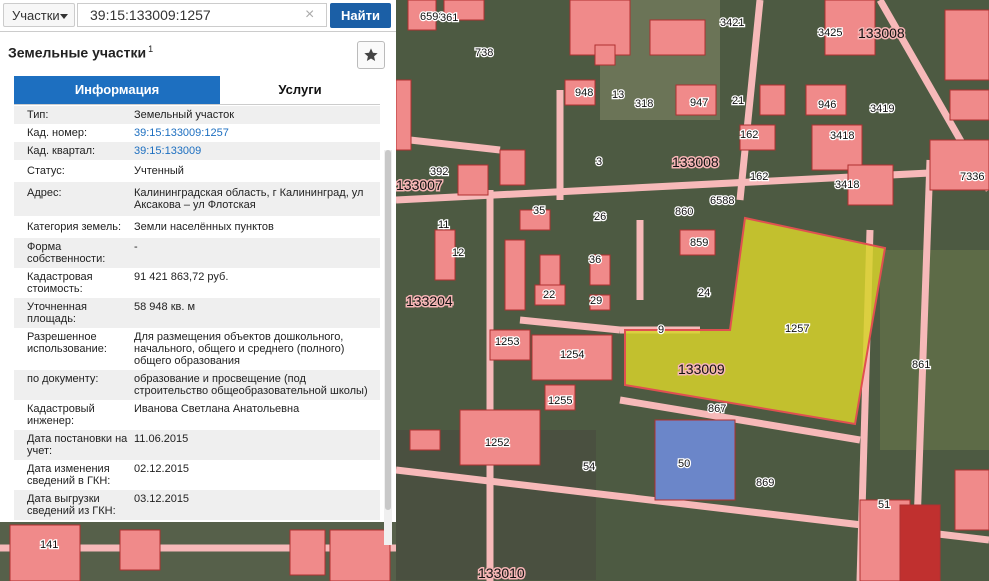 The height and width of the screenshot is (581, 989). I want to click on map-label: 861, so click(921, 365).